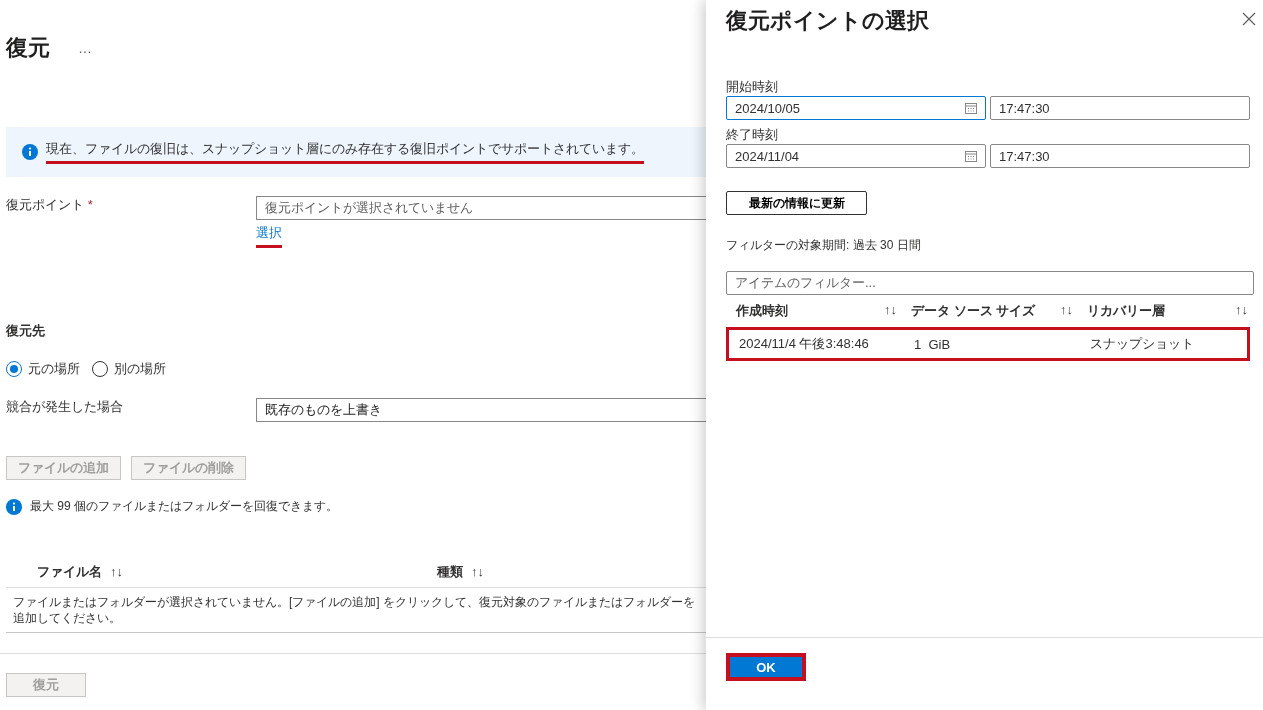  What do you see at coordinates (762, 311) in the screenshot?
I see `column-header: 作成時刻` at bounding box center [762, 311].